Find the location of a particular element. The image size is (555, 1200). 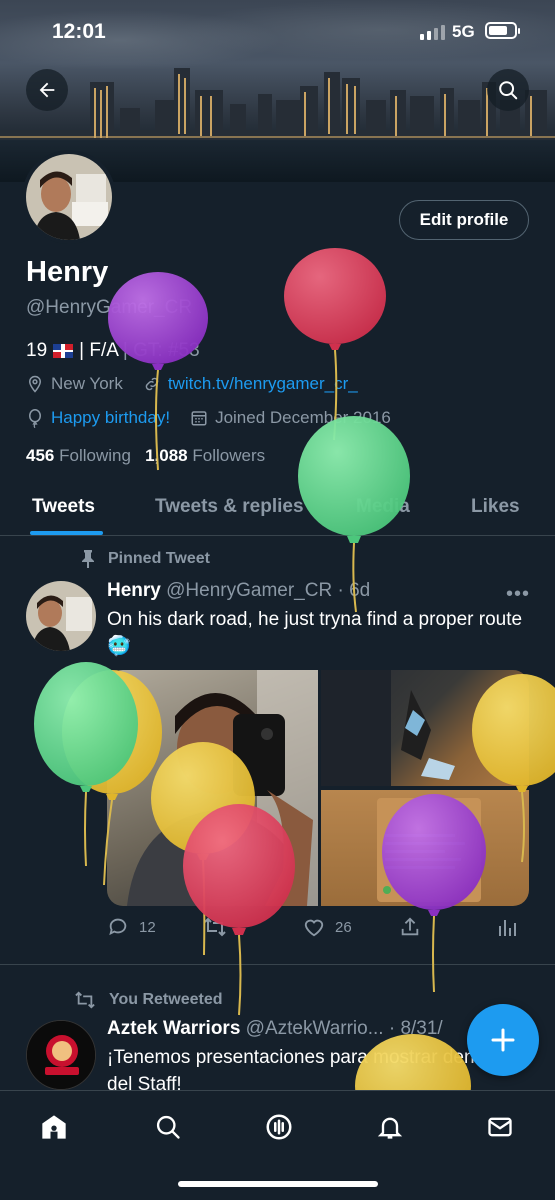

heart-icon is located at coordinates (314, 928).